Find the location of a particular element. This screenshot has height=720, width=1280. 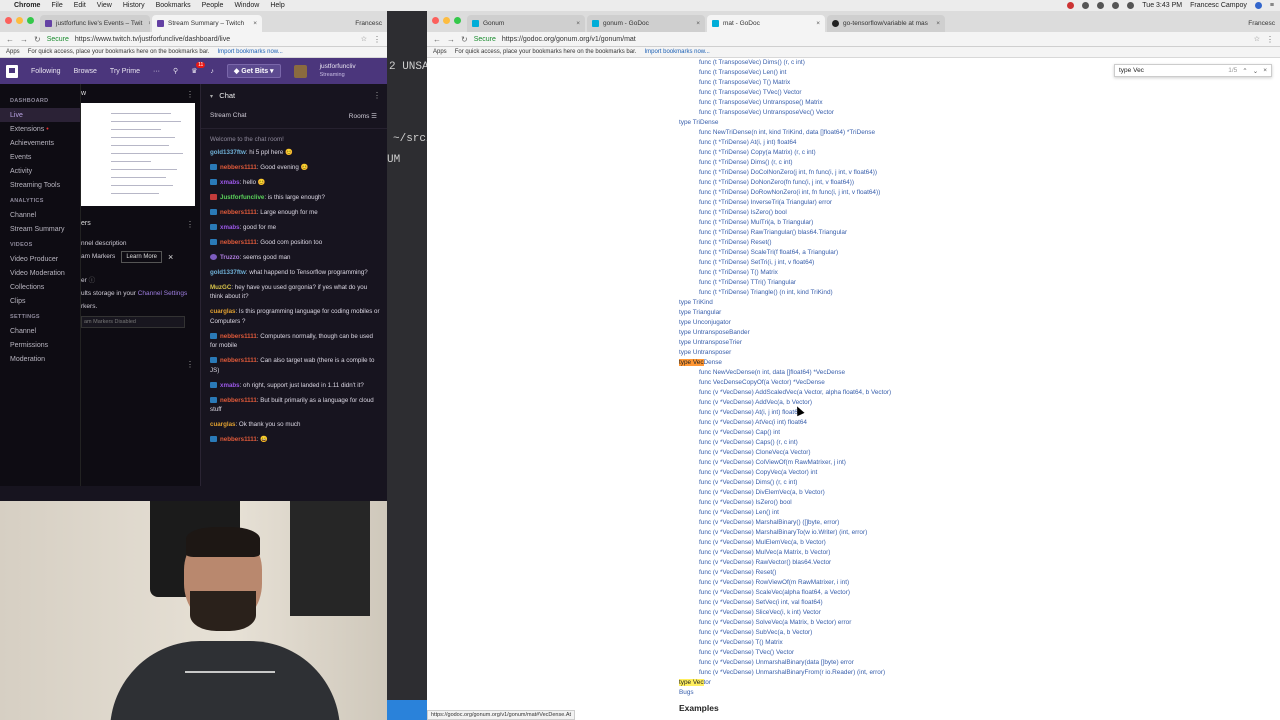

markers-disabled-field: am Markers Disabled is located at coordinates (133, 322).